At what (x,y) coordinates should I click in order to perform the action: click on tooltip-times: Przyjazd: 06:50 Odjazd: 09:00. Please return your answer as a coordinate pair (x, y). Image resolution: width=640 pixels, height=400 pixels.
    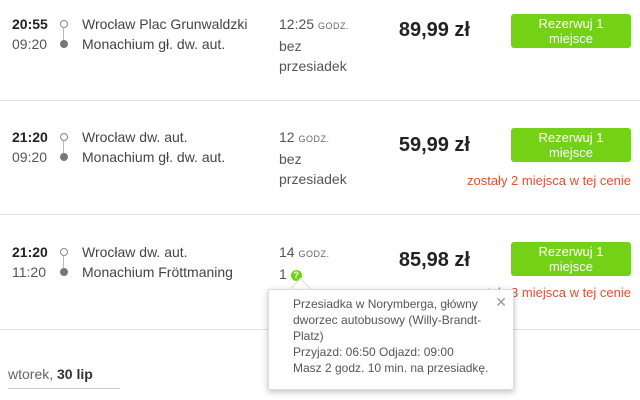
    Looking at the image, I should click on (373, 352).